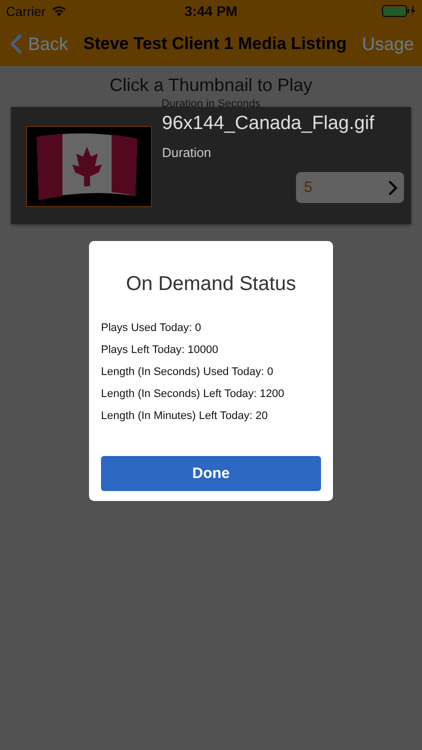 The width and height of the screenshot is (422, 750). Describe the element at coordinates (39, 44) in the screenshot. I see `back-button: Back` at that location.